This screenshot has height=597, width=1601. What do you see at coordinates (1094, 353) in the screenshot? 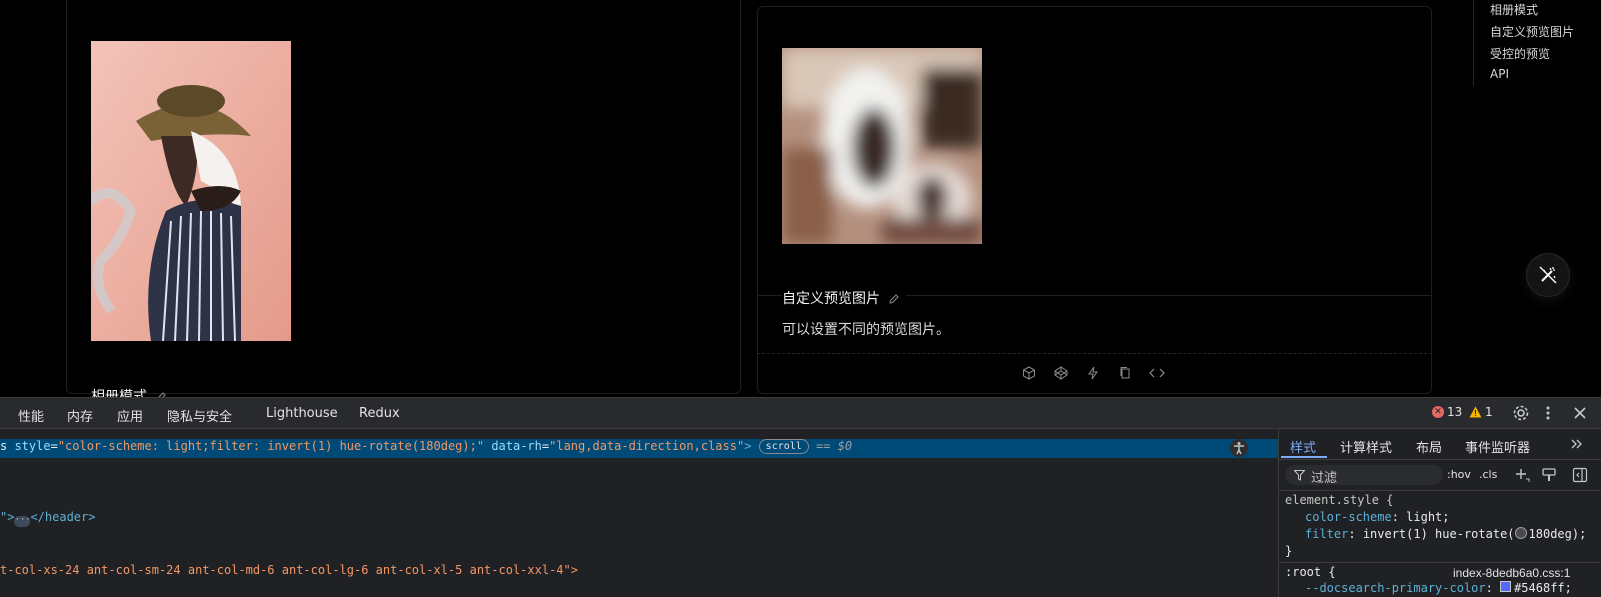
I see `actions-divider` at bounding box center [1094, 353].